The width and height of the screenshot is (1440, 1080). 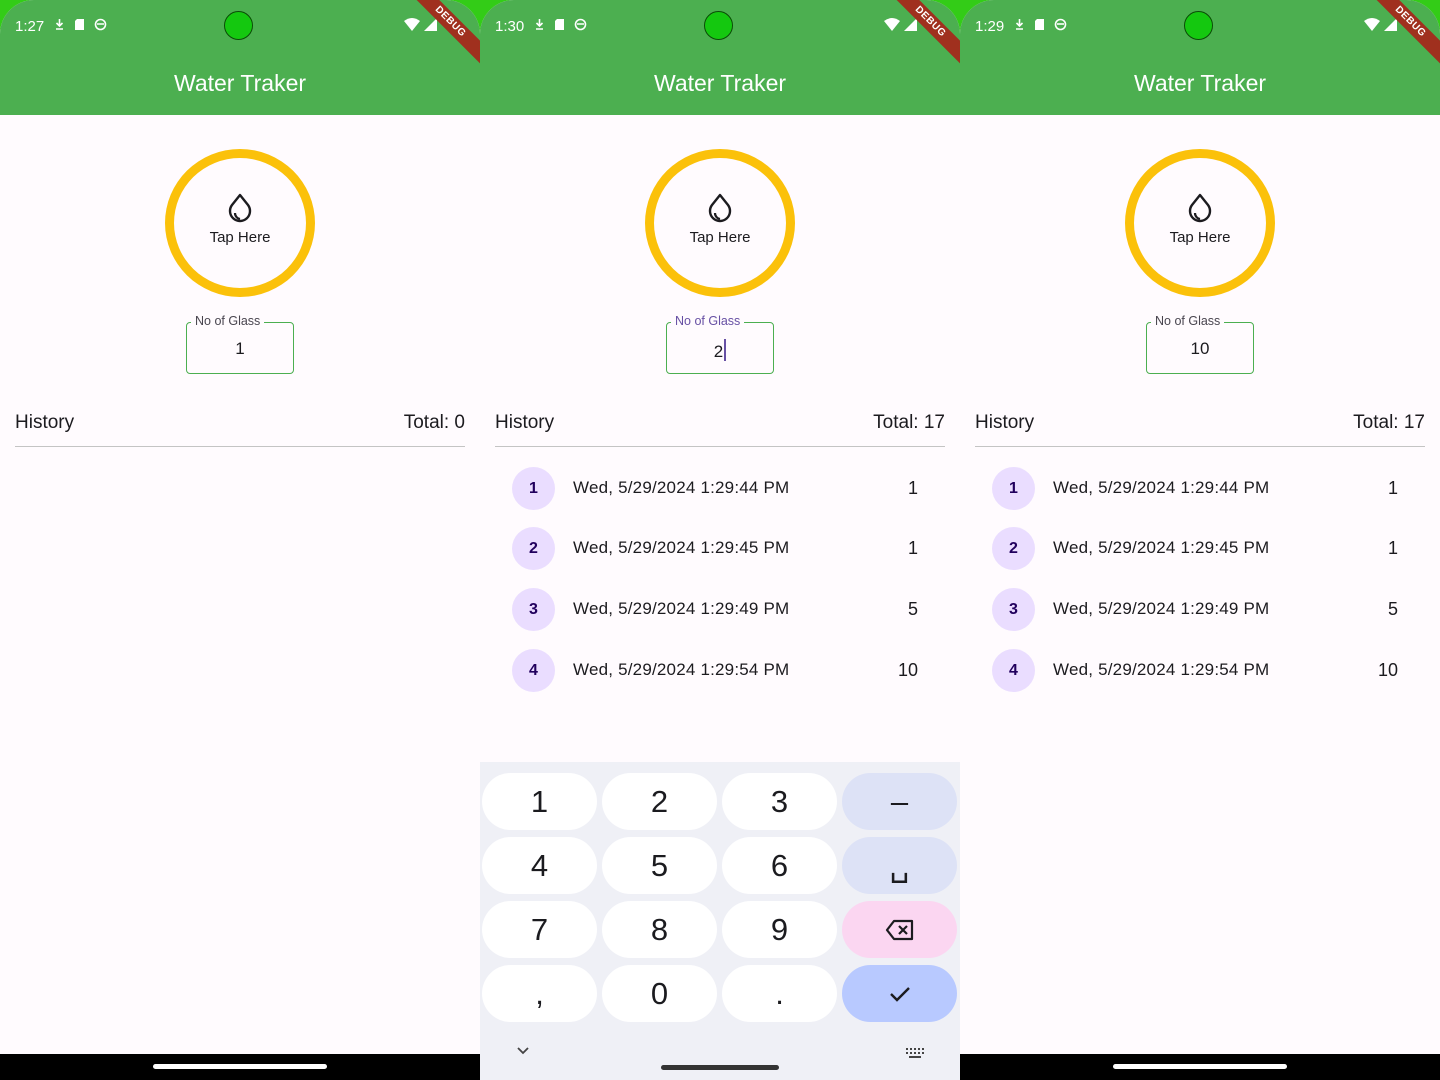 What do you see at coordinates (899, 801) in the screenshot?
I see `key-minus: –` at bounding box center [899, 801].